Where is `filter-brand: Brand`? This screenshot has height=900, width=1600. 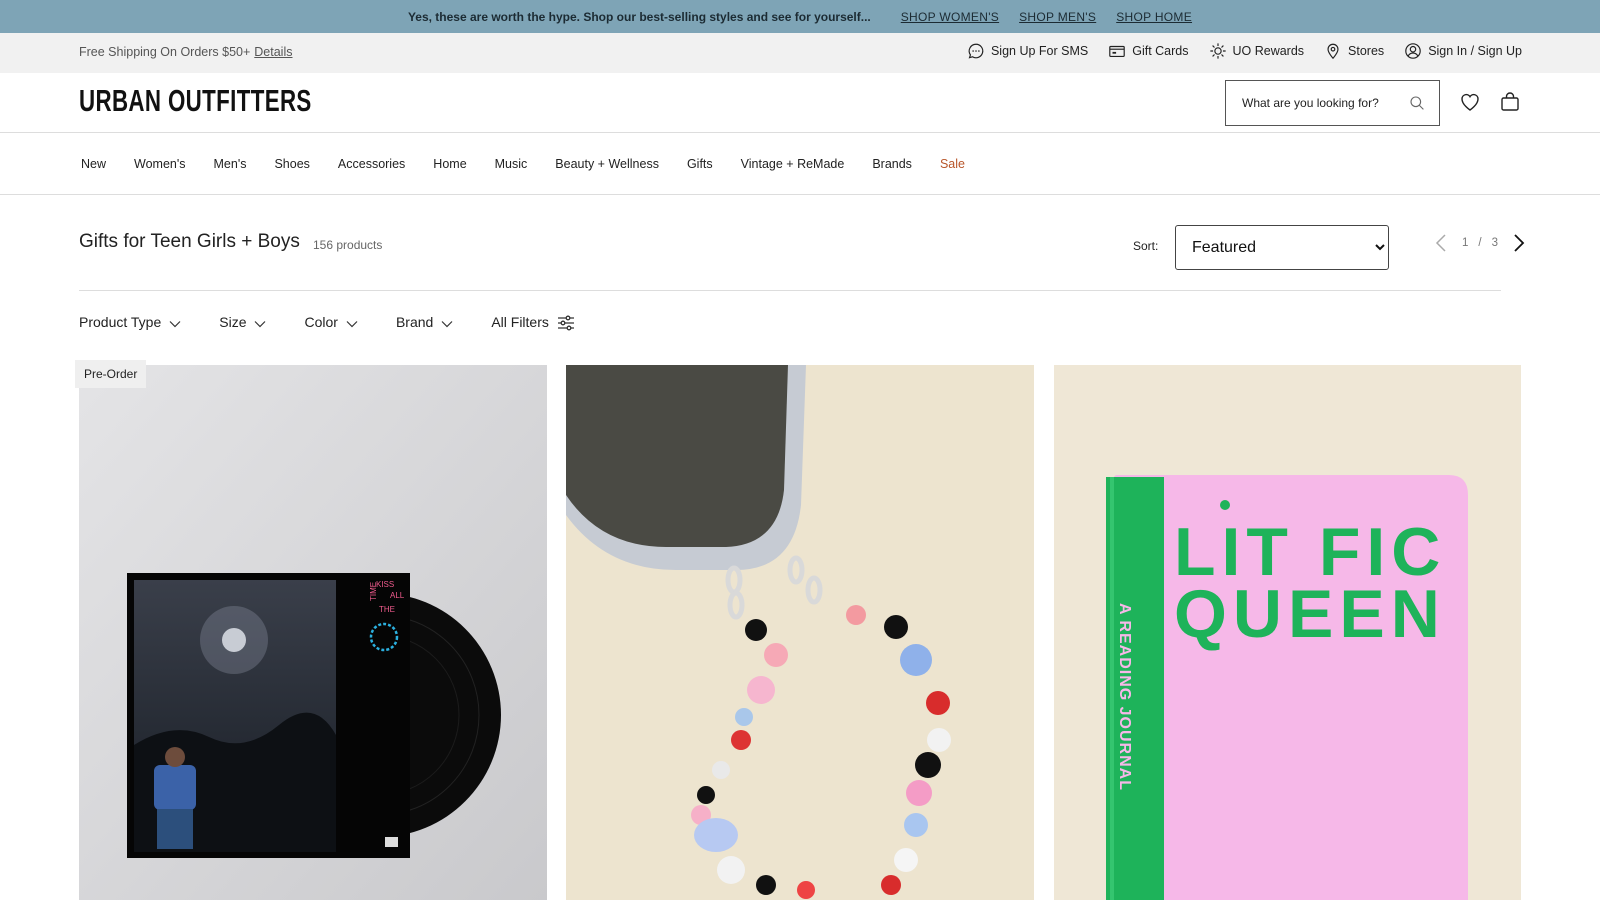 filter-brand: Brand is located at coordinates (424, 322).